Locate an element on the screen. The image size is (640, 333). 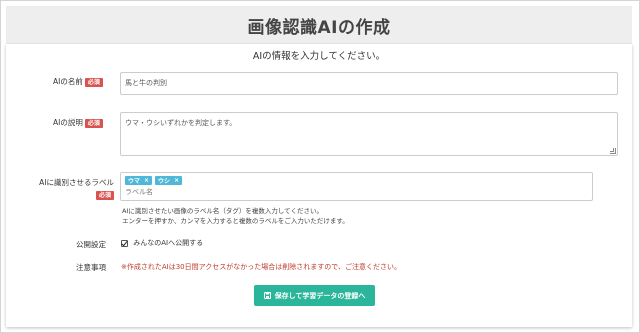
labels-label-row: AIに識別させるラベル 必須 is located at coordinates (73, 188).